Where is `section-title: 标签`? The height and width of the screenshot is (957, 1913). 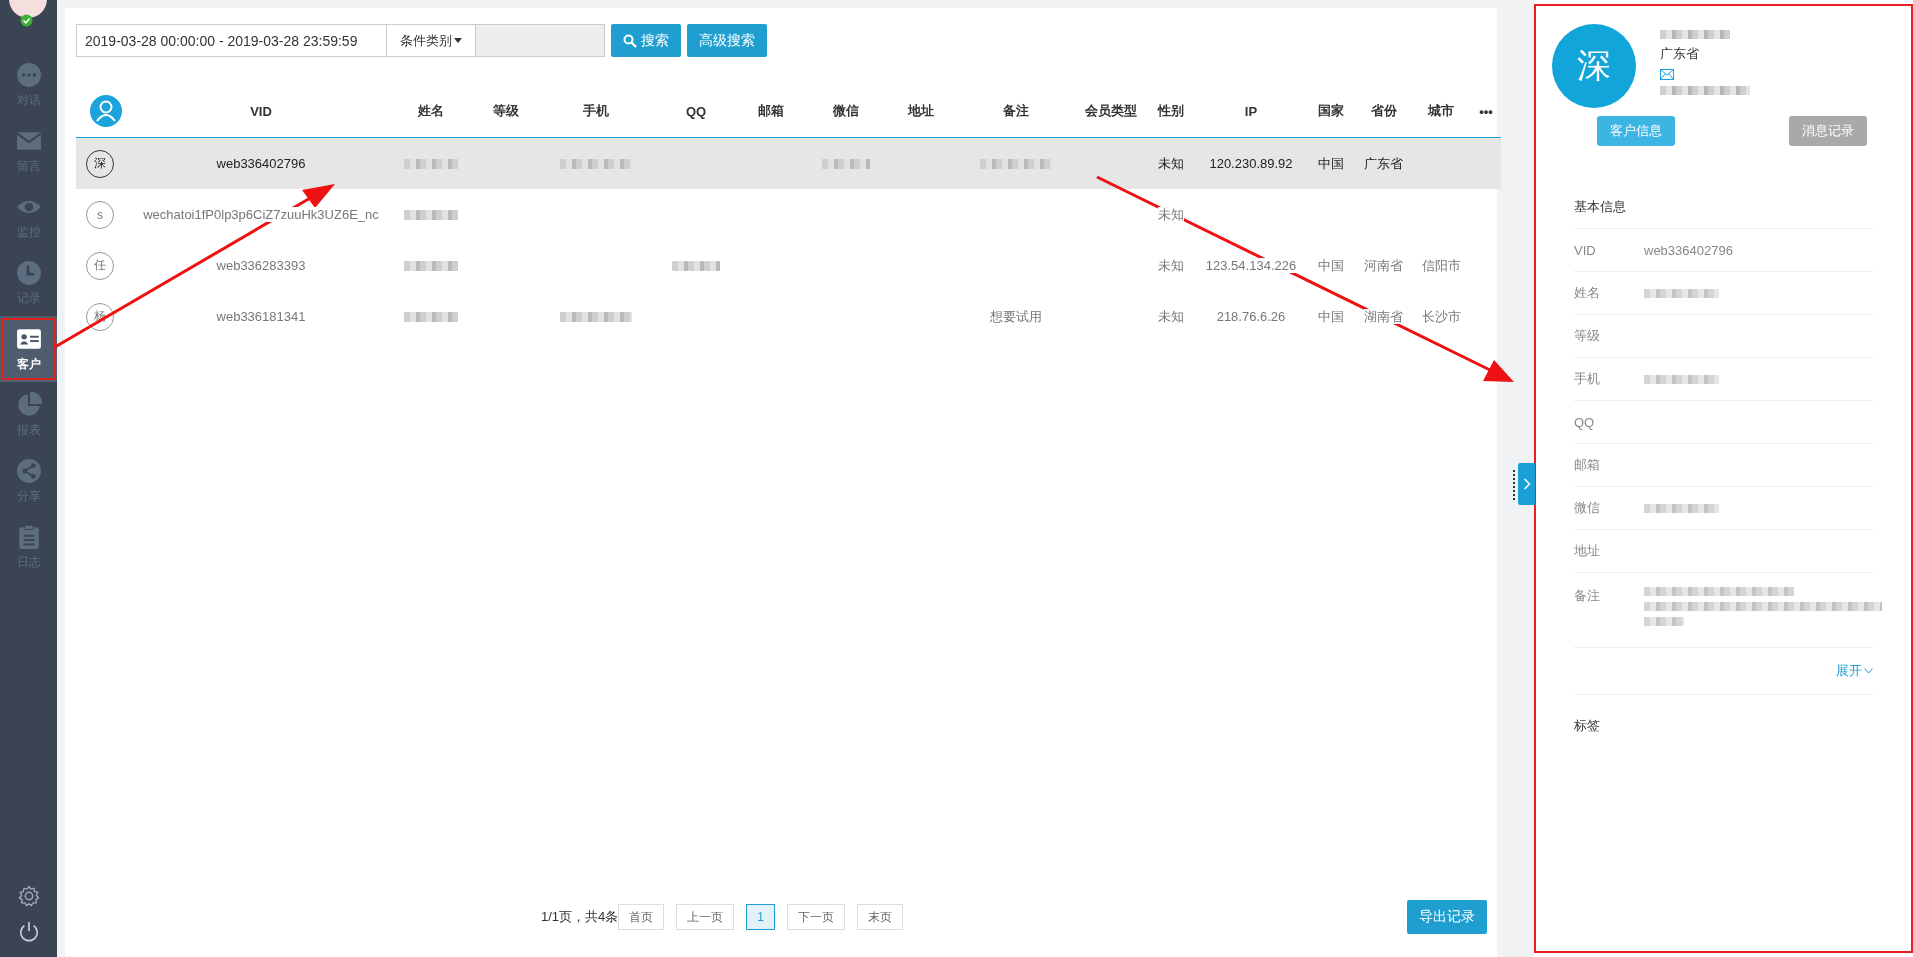 section-title: 标签 is located at coordinates (1587, 725).